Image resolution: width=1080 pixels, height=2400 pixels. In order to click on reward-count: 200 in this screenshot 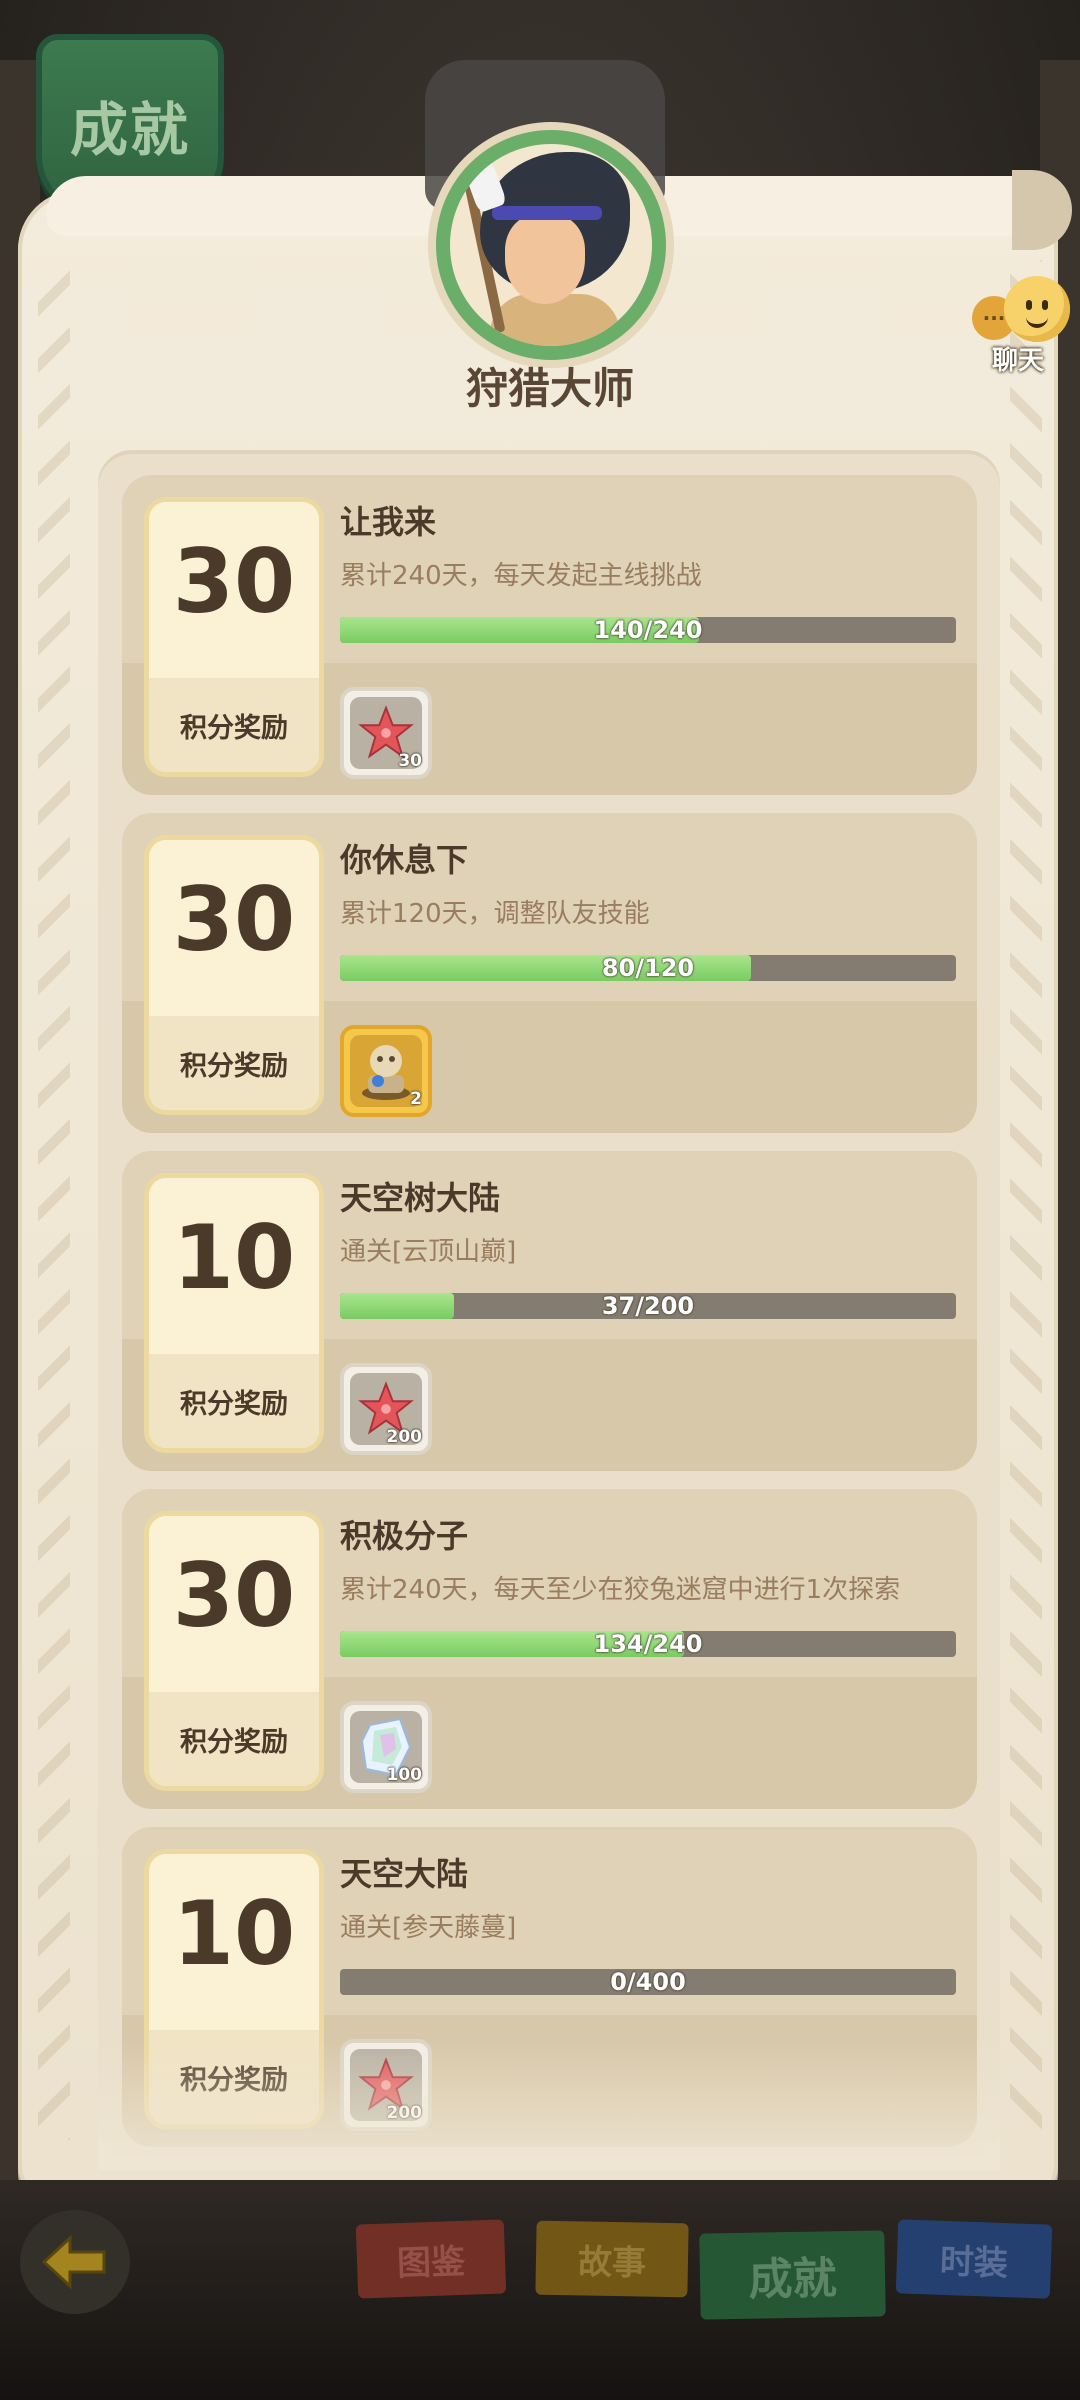, I will do `click(404, 1437)`.